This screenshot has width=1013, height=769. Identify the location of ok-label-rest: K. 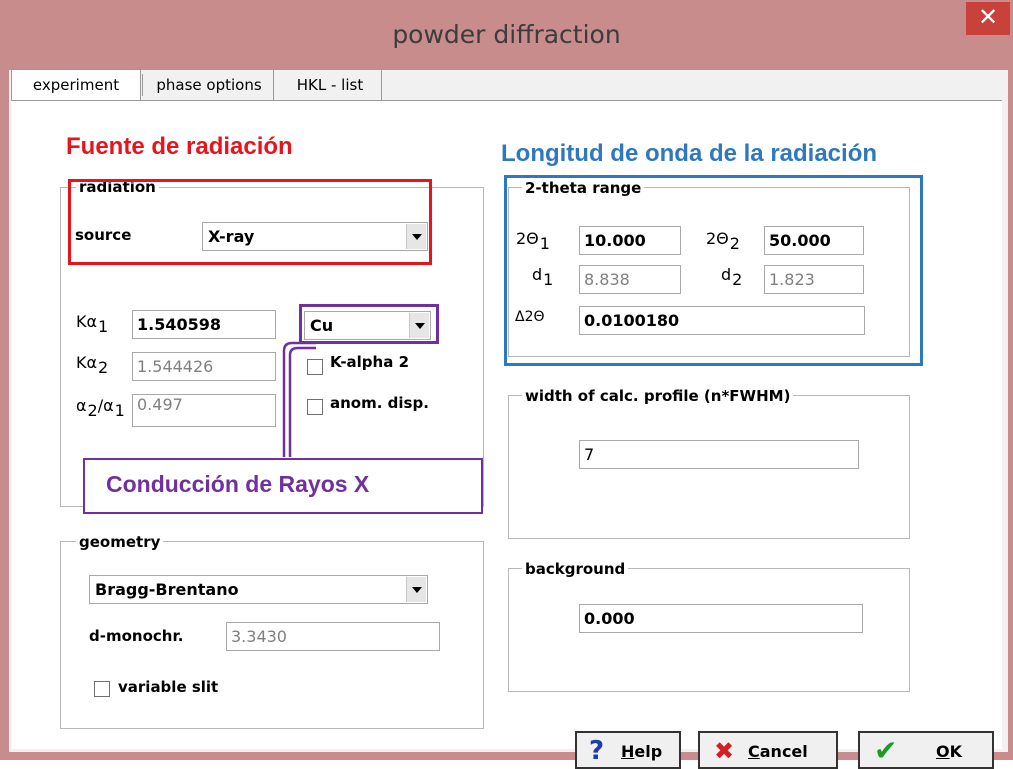
(956, 751).